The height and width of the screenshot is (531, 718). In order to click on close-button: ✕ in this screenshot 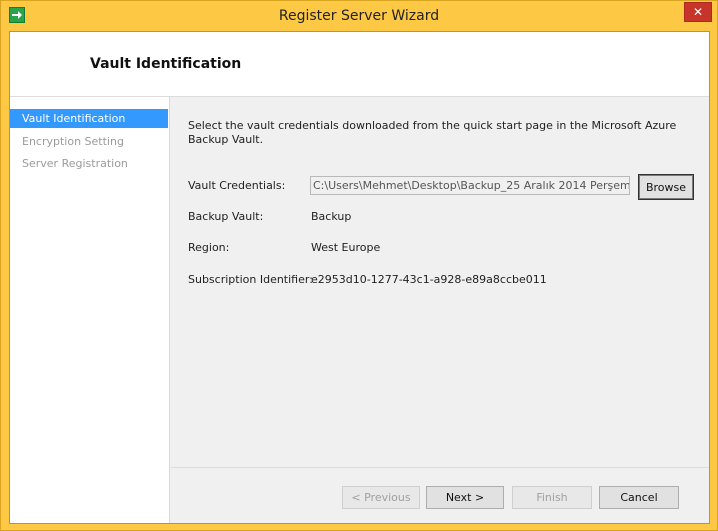, I will do `click(698, 12)`.